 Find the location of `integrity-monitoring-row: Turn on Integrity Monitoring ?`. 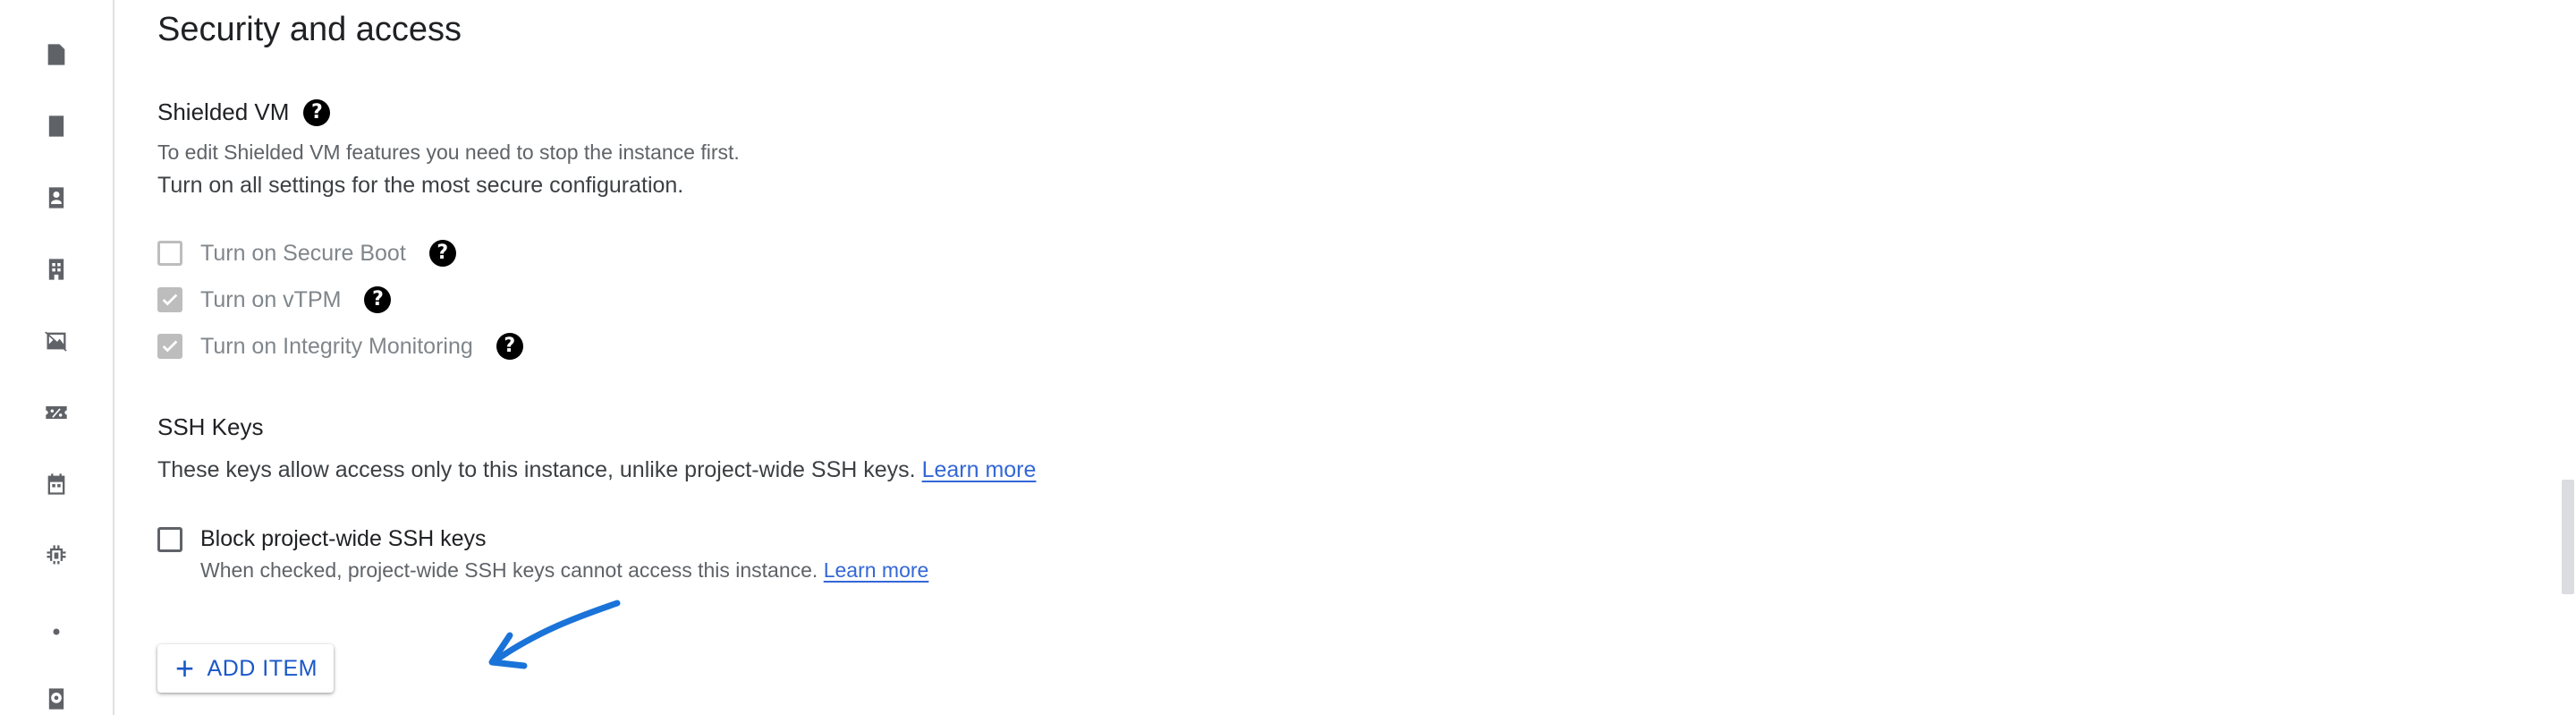

integrity-monitoring-row: Turn on Integrity Monitoring ? is located at coordinates (340, 347).